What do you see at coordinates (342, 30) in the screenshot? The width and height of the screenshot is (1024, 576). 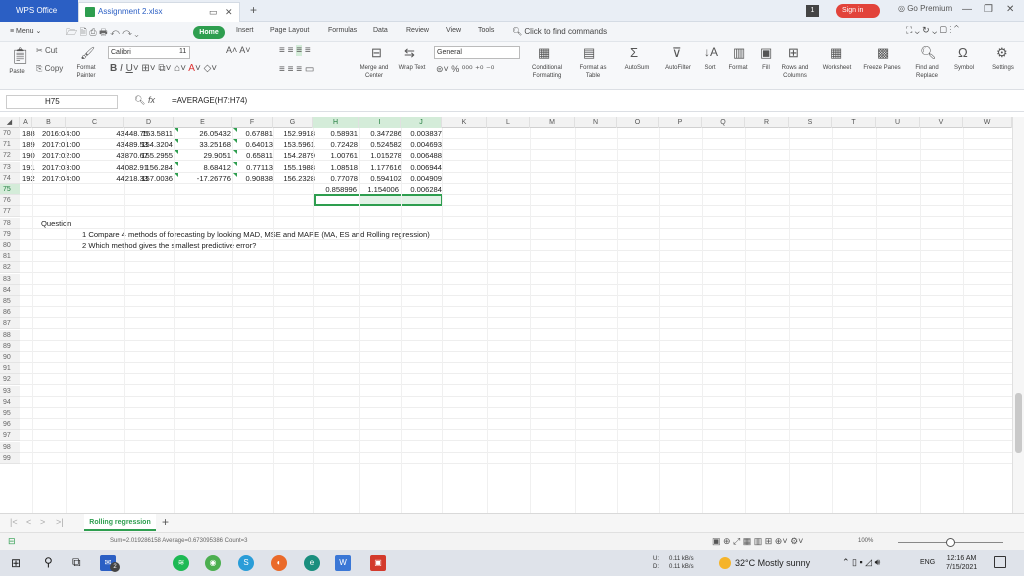 I see `tab-formulas: Formulas` at bounding box center [342, 30].